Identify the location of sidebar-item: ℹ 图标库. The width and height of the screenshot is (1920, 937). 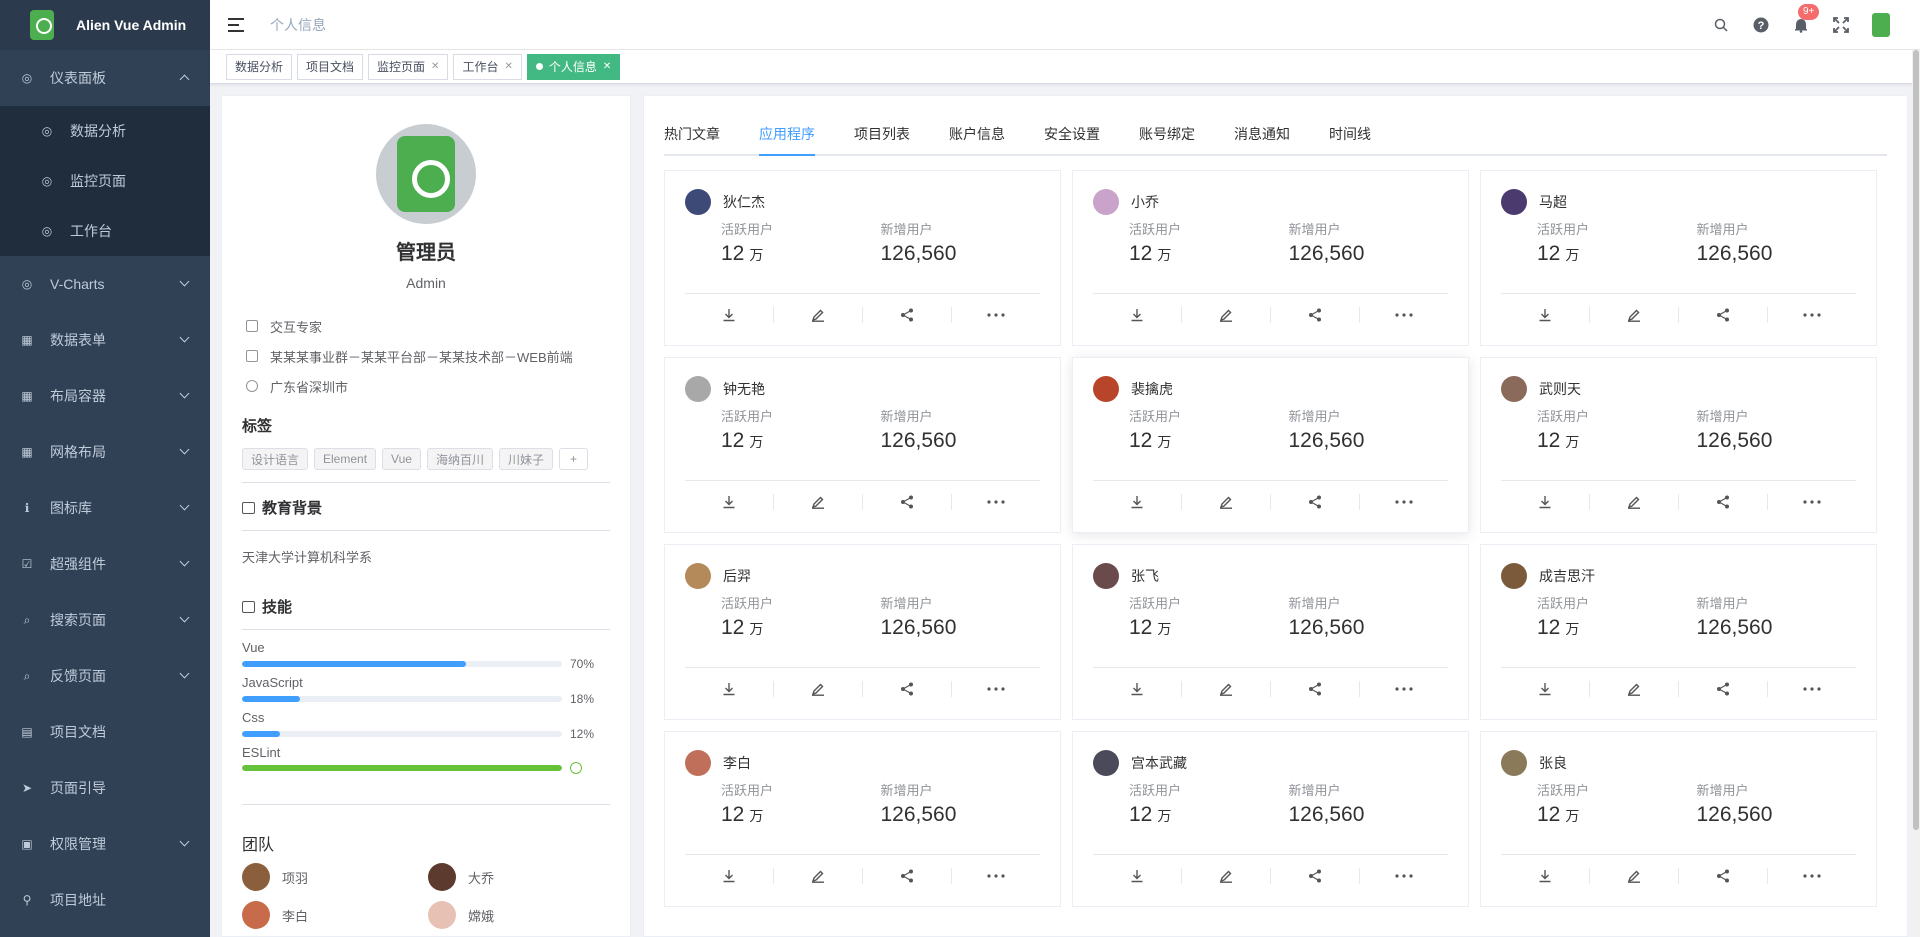
(105, 508).